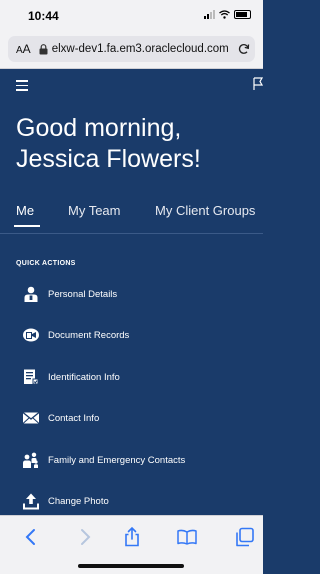 The width and height of the screenshot is (320, 574). What do you see at coordinates (89, 335) in the screenshot?
I see `quick-action-label: Document Records` at bounding box center [89, 335].